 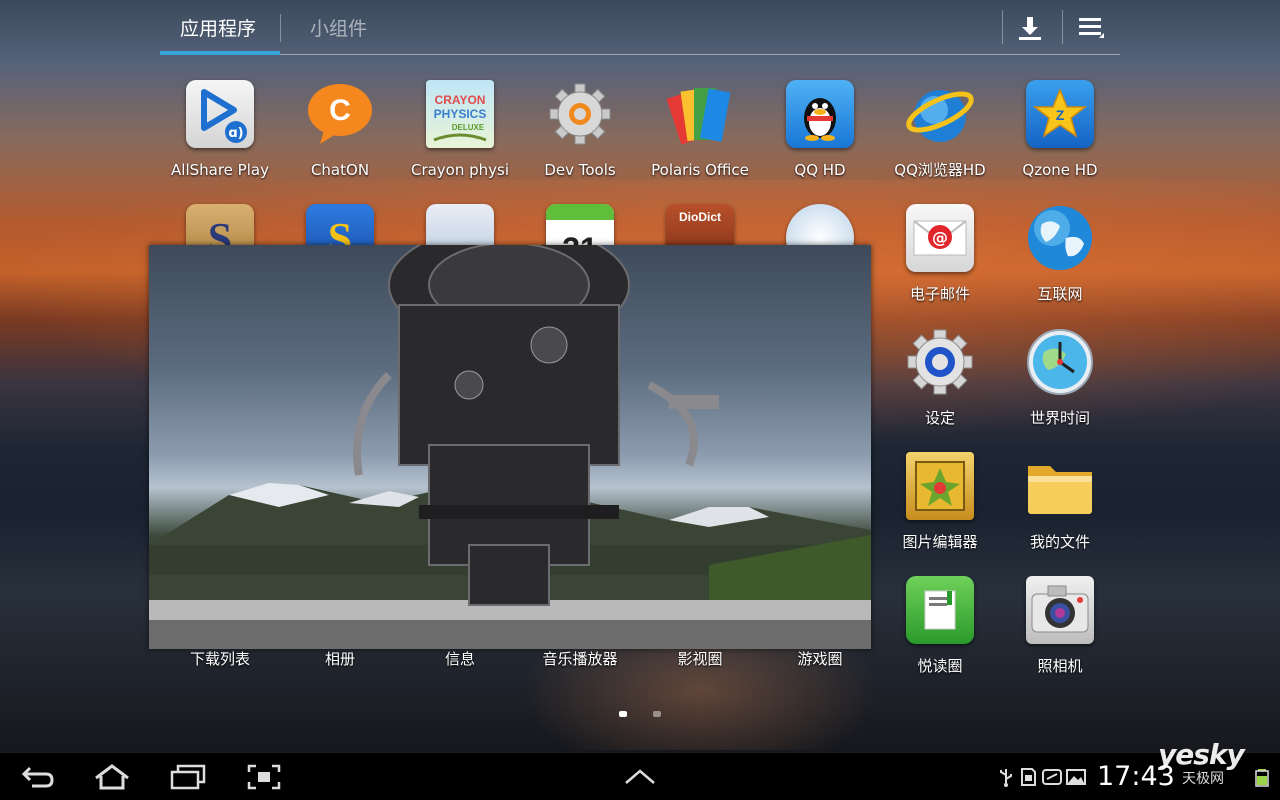 I want to click on app-world-clock: 世界时间, so click(x=1060, y=388).